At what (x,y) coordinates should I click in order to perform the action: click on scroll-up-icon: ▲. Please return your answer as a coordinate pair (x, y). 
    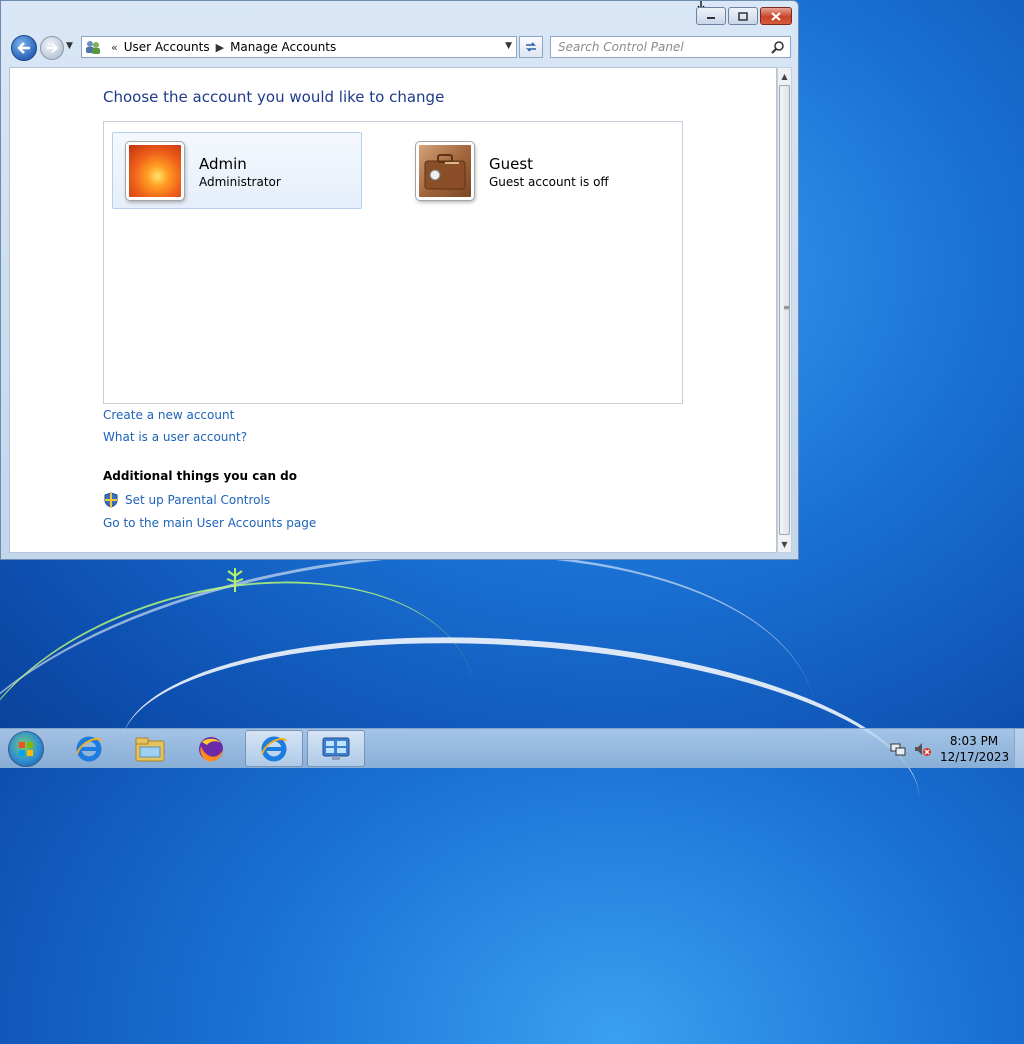
    Looking at the image, I should click on (784, 76).